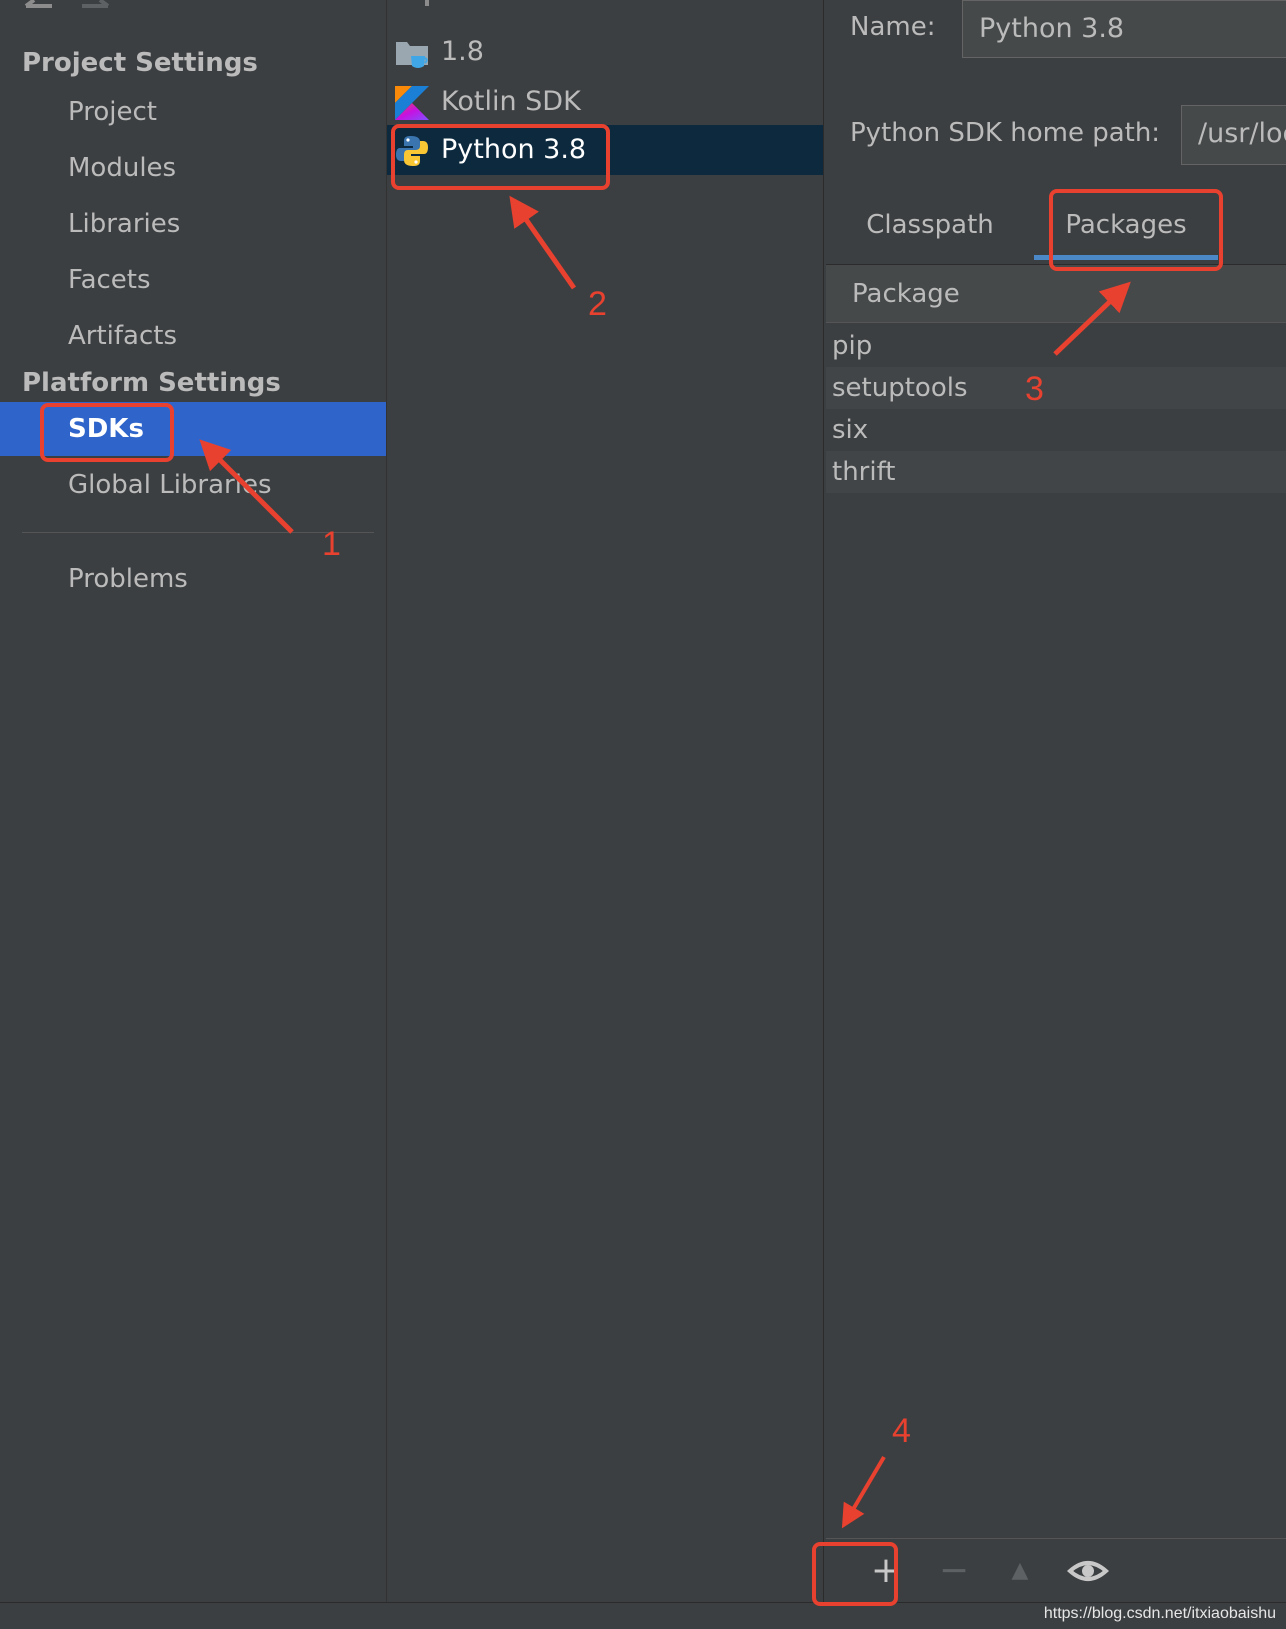 Image resolution: width=1286 pixels, height=1629 pixels. I want to click on status-bar: https://blog.csdn.net/itxiaobaishu, so click(643, 1615).